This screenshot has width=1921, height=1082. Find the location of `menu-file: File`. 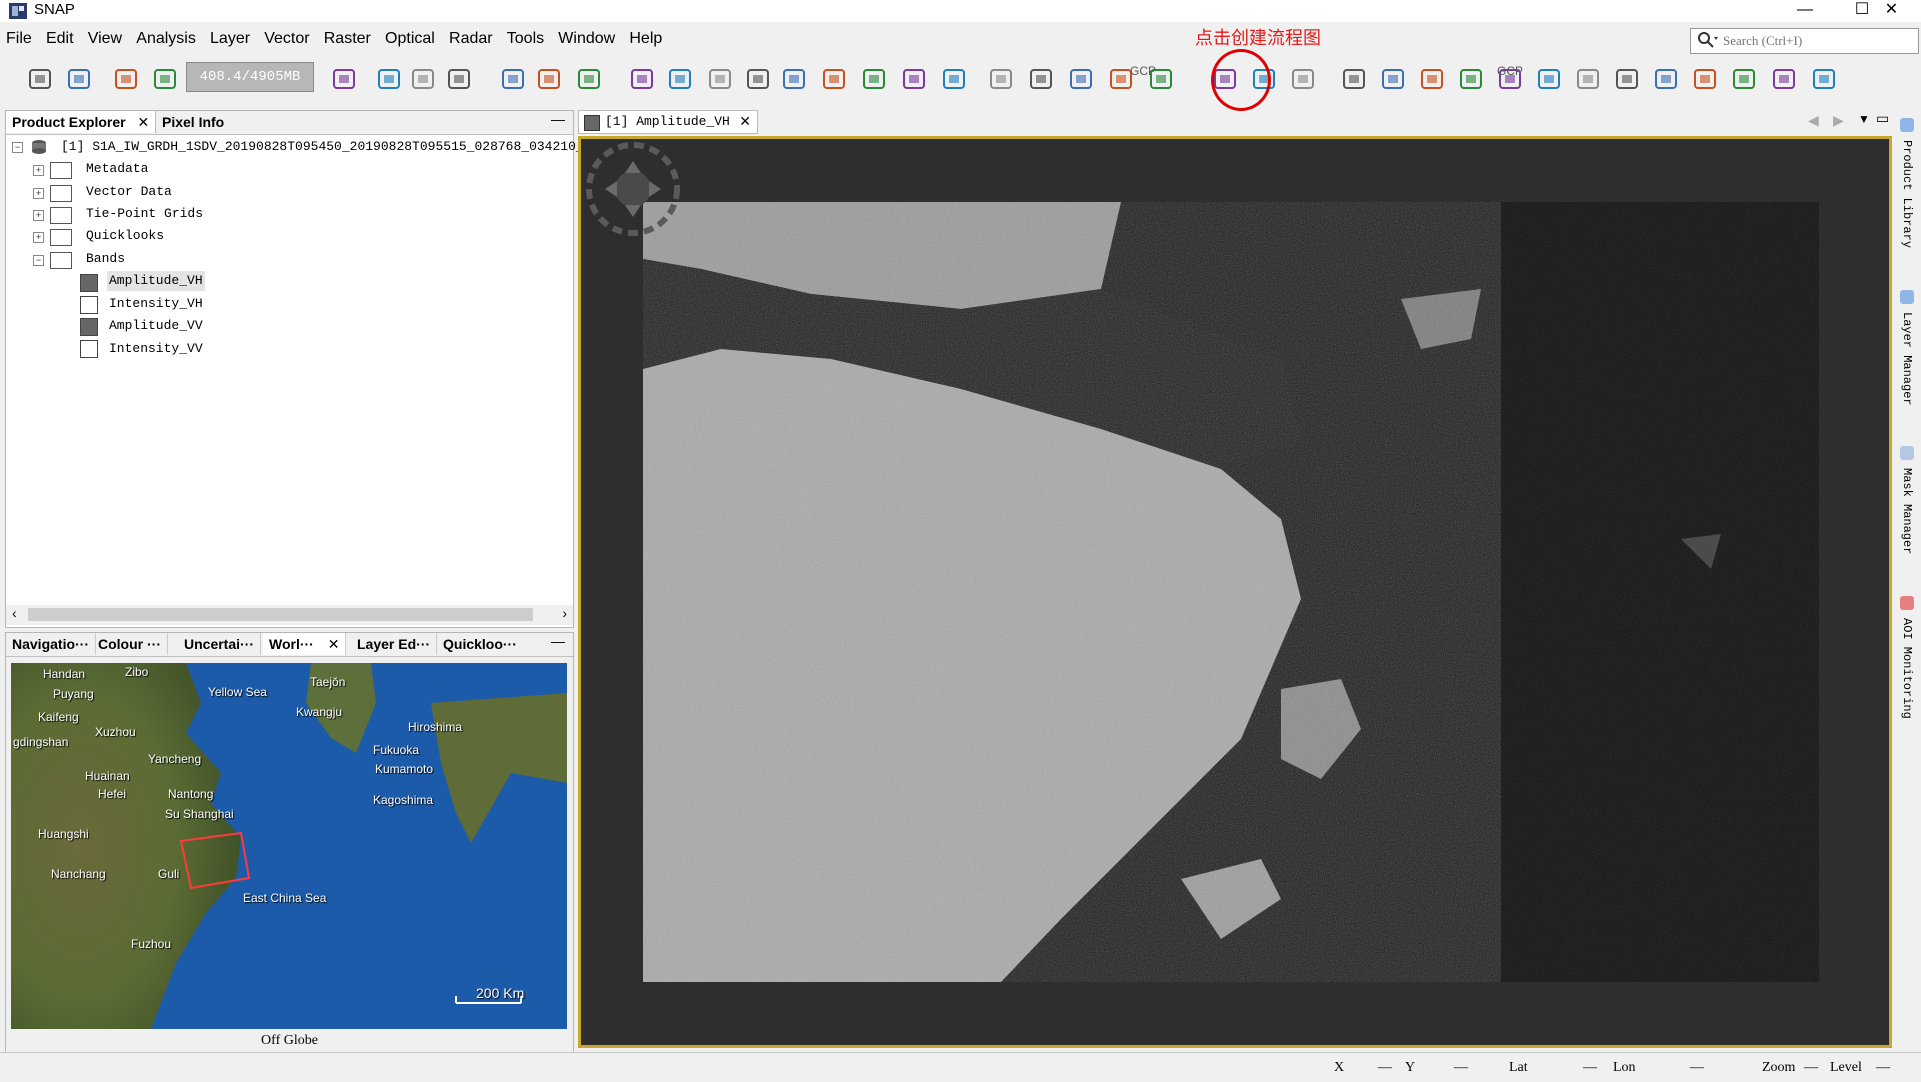

menu-file: File is located at coordinates (19, 38).